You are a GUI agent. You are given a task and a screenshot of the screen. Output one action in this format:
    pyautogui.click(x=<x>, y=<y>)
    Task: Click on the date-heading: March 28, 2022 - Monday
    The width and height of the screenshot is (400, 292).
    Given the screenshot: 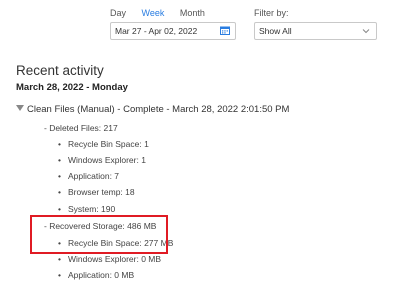 What is the action you would take?
    pyautogui.click(x=72, y=87)
    